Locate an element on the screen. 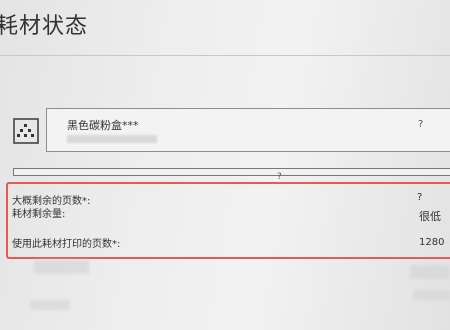 This screenshot has height=330, width=450. supply-name: 黑色碳粉盒*** is located at coordinates (103, 125).